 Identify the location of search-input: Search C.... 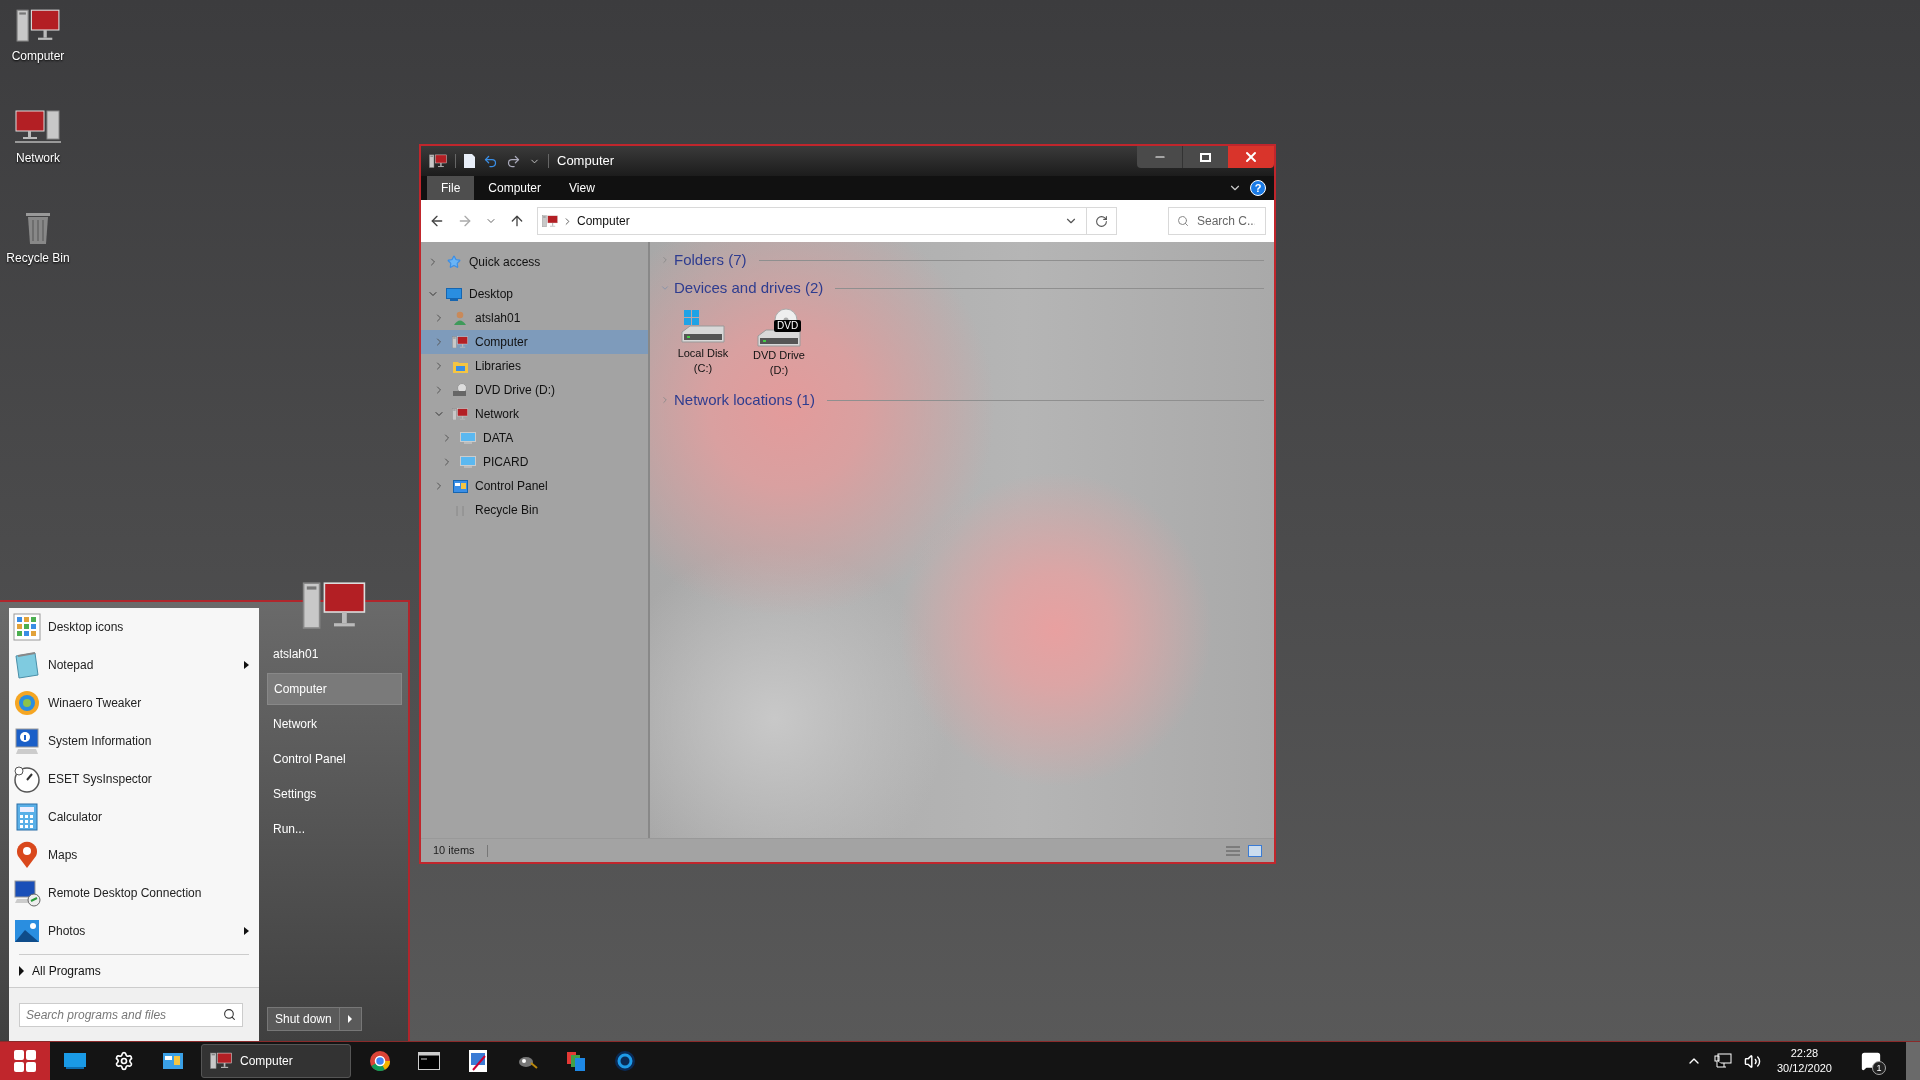
(1226, 221).